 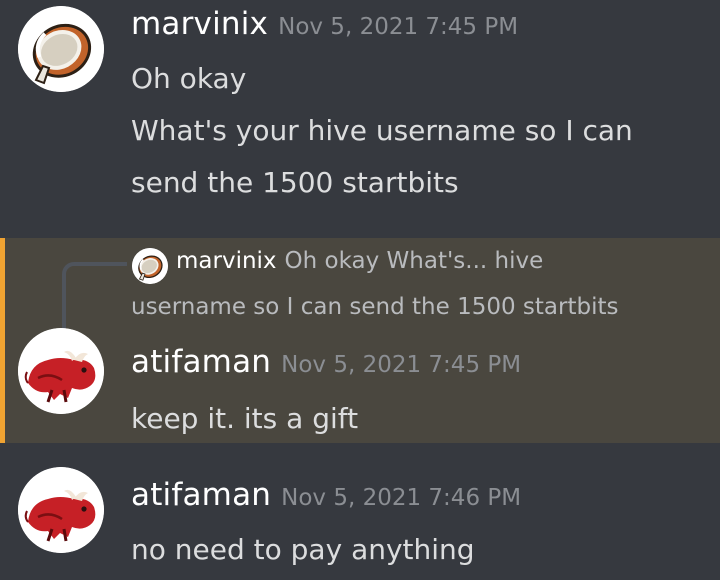 I want to click on message-text: keep it. its a gift, so click(x=245, y=418).